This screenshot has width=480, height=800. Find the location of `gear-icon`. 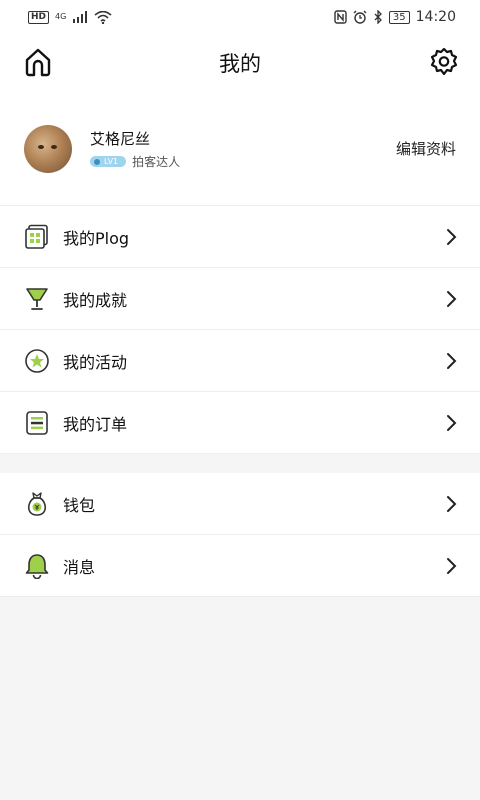

gear-icon is located at coordinates (444, 61).